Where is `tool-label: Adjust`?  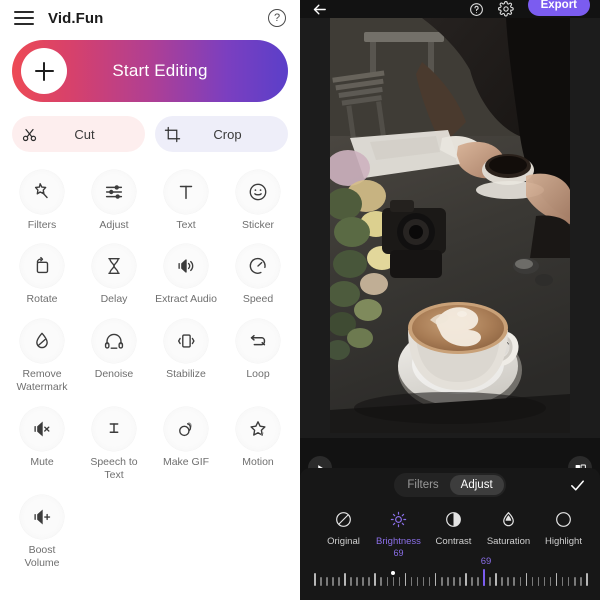
tool-label: Adjust is located at coordinates (114, 225).